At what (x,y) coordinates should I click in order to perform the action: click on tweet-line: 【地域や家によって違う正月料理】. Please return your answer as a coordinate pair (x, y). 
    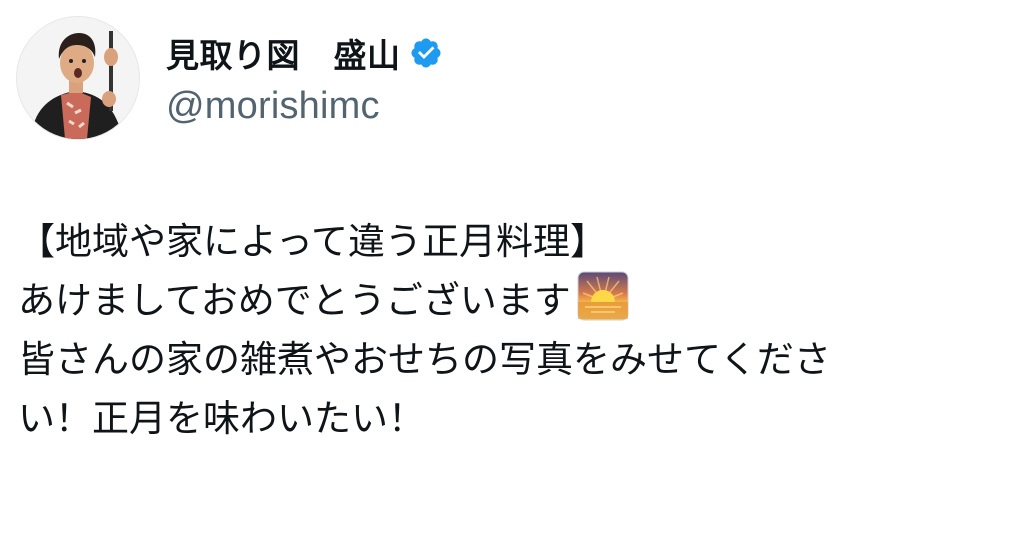
    Looking at the image, I should click on (513, 241).